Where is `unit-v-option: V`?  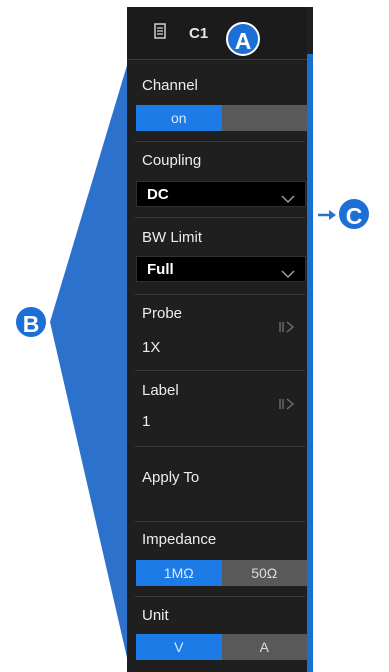
unit-v-option: V is located at coordinates (179, 647).